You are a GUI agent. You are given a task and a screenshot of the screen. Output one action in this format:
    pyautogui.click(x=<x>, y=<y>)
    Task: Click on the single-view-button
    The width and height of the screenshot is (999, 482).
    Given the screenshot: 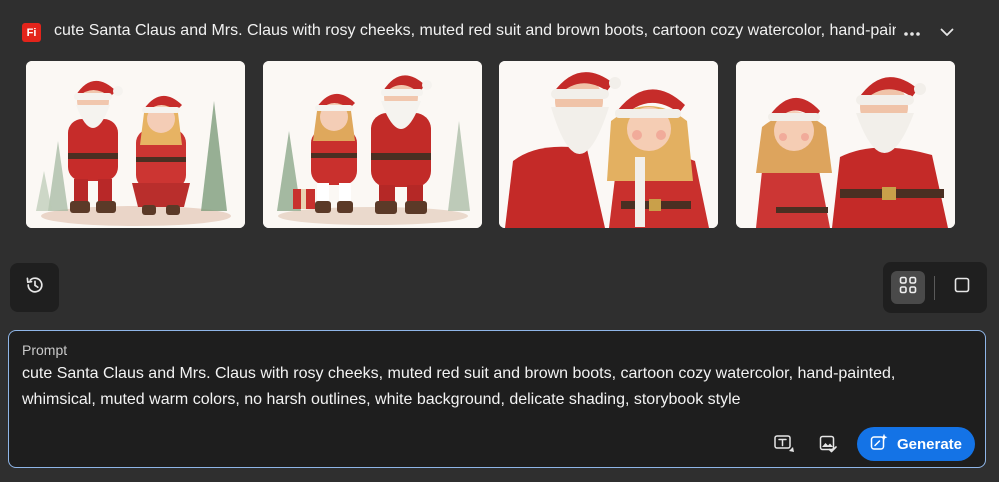 What is the action you would take?
    pyautogui.click(x=962, y=287)
    